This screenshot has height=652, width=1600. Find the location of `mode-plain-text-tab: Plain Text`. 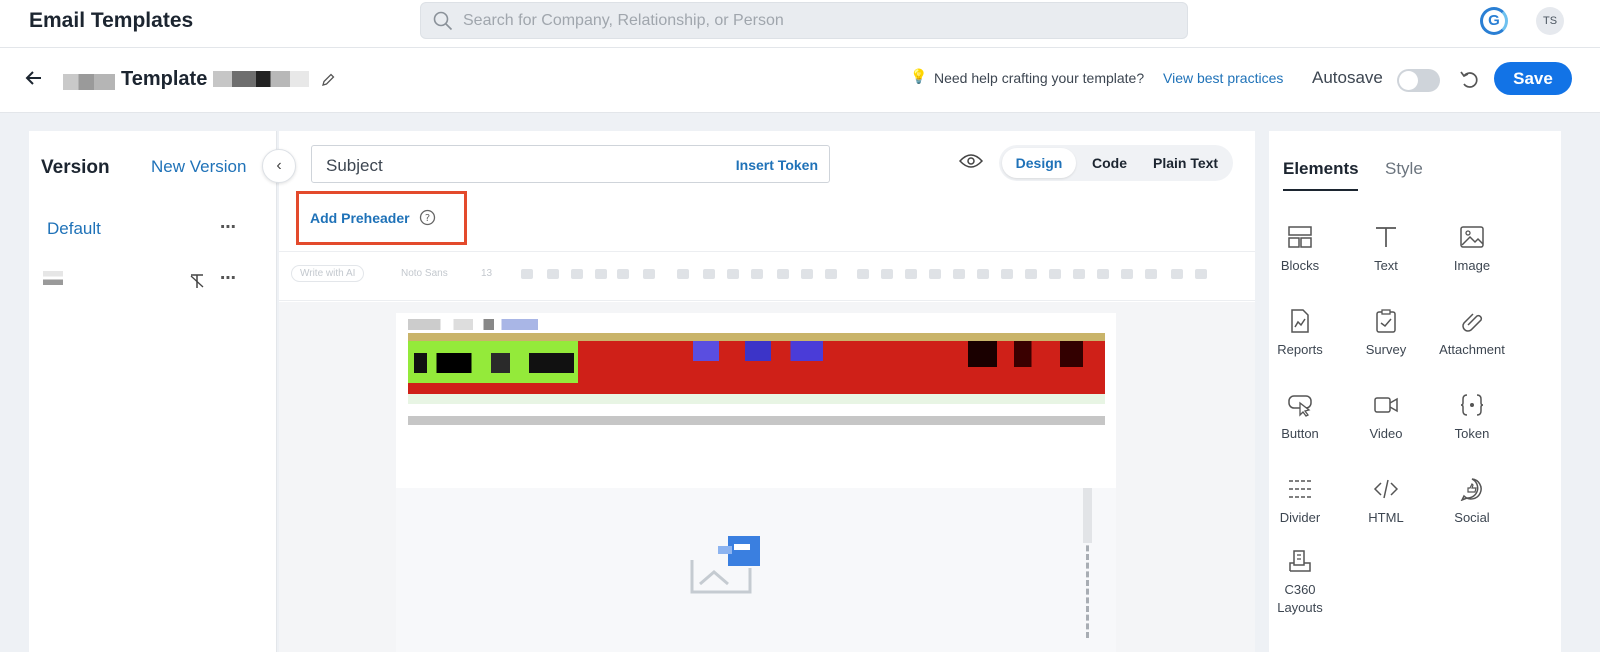

mode-plain-text-tab: Plain Text is located at coordinates (1185, 163).